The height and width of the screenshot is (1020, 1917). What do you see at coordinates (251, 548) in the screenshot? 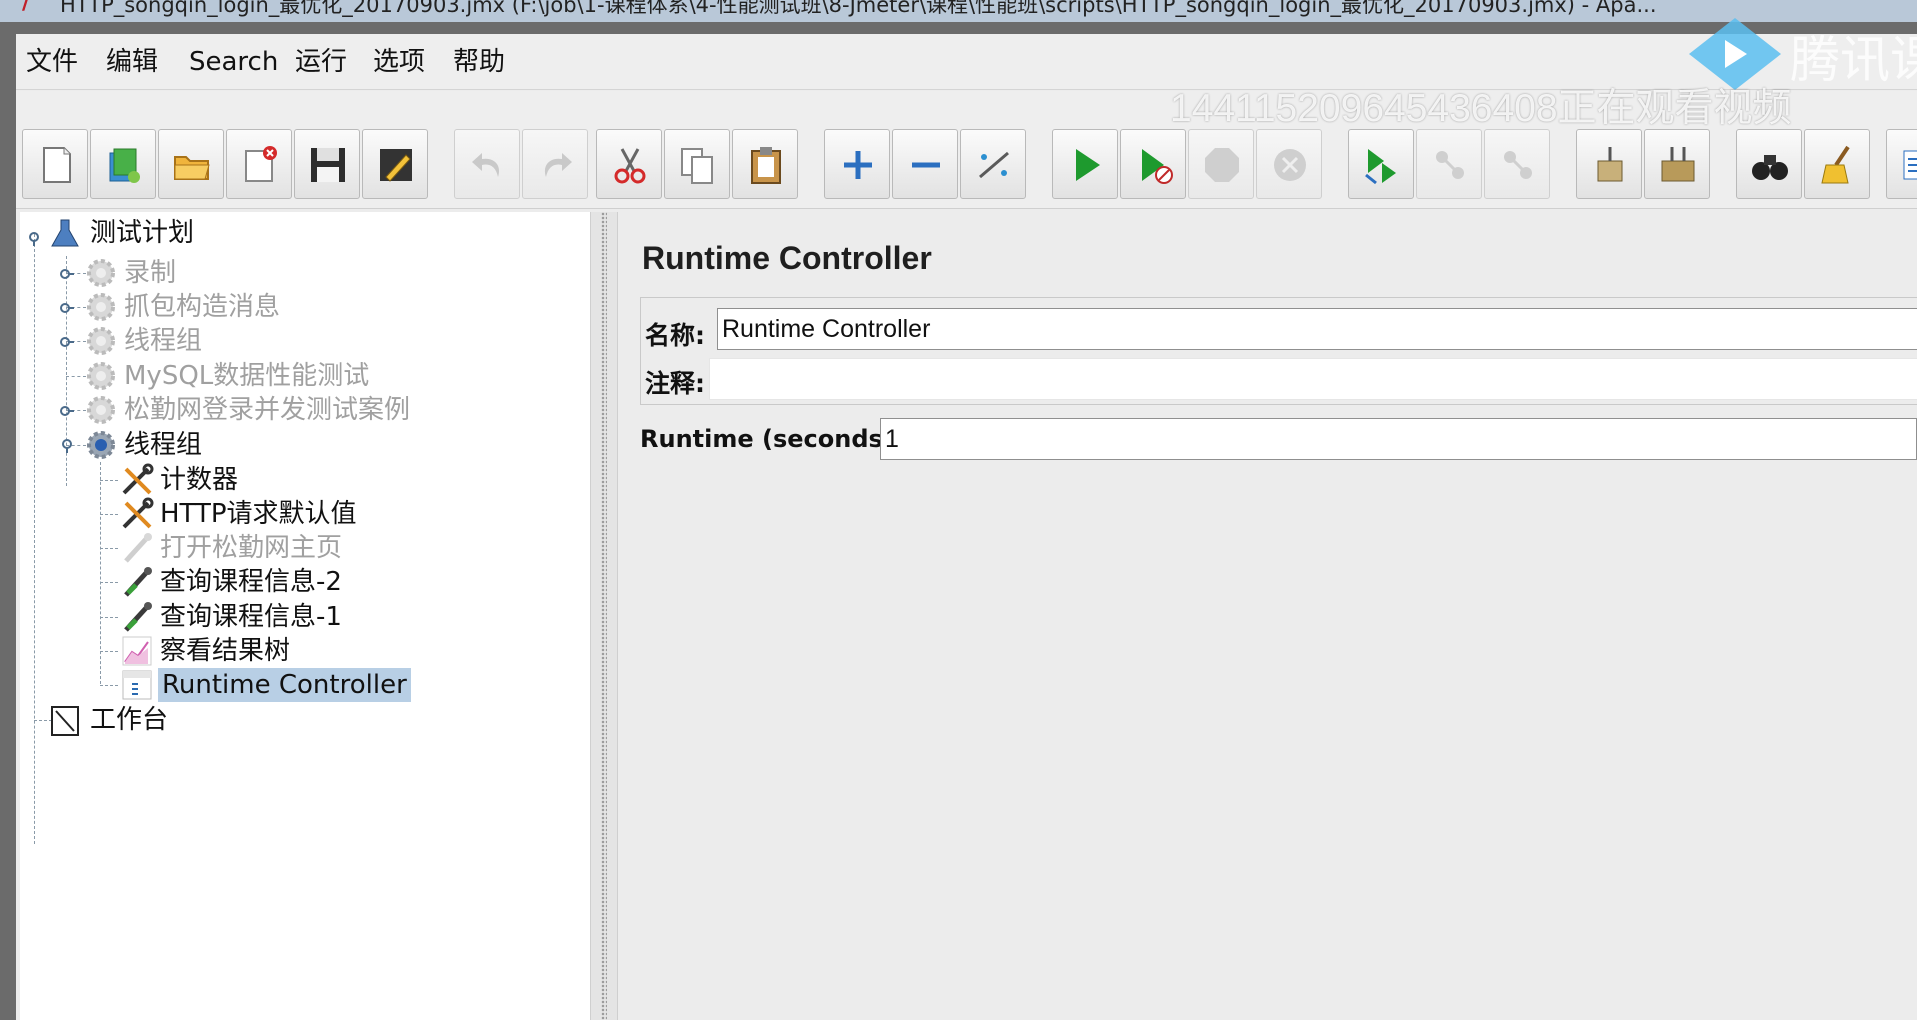
I see `tree-node-label: 打开松勤网主页` at bounding box center [251, 548].